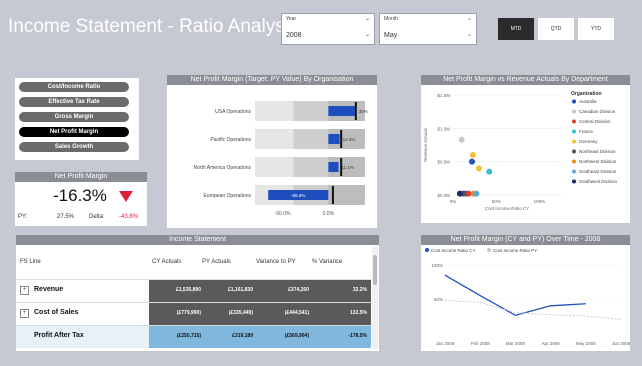 The width and height of the screenshot is (642, 366). What do you see at coordinates (240, 313) in the screenshot?
I see `py-actuals-cell: (£335,449)` at bounding box center [240, 313].